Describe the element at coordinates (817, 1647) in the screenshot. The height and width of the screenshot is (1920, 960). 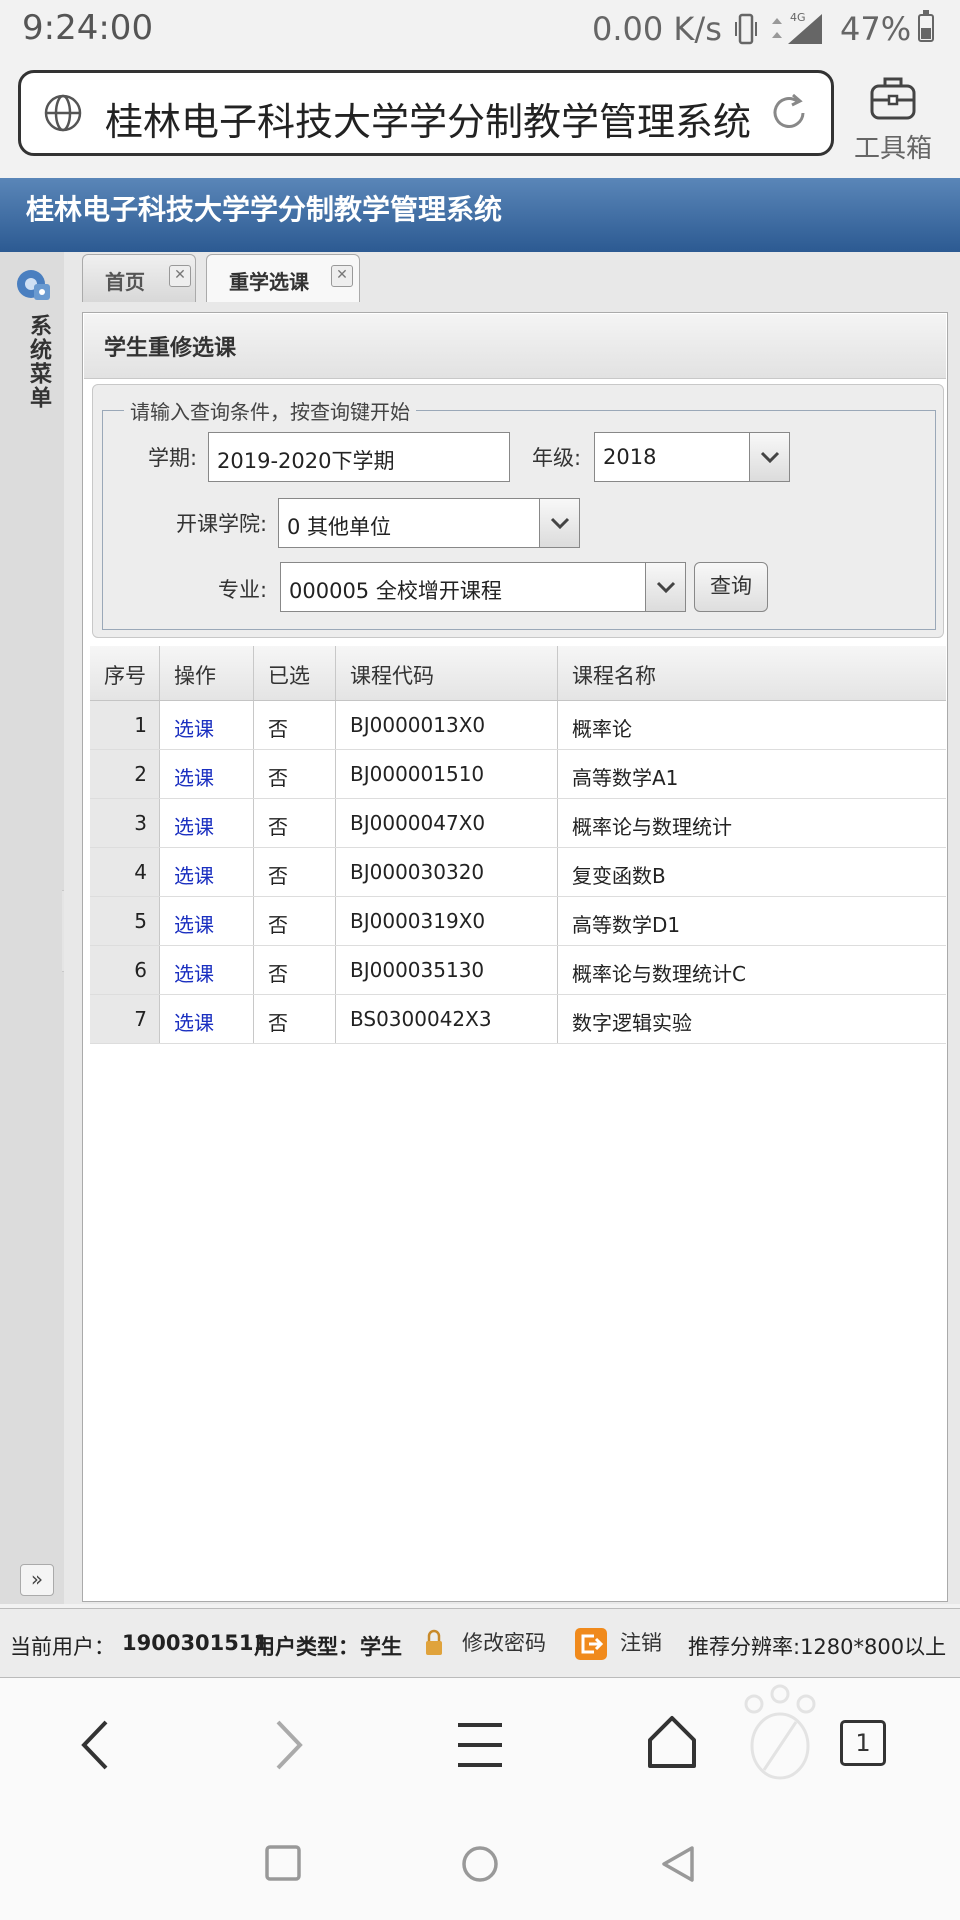
I see `resolution-note: 推荐分辨率:1280*800以上` at that location.